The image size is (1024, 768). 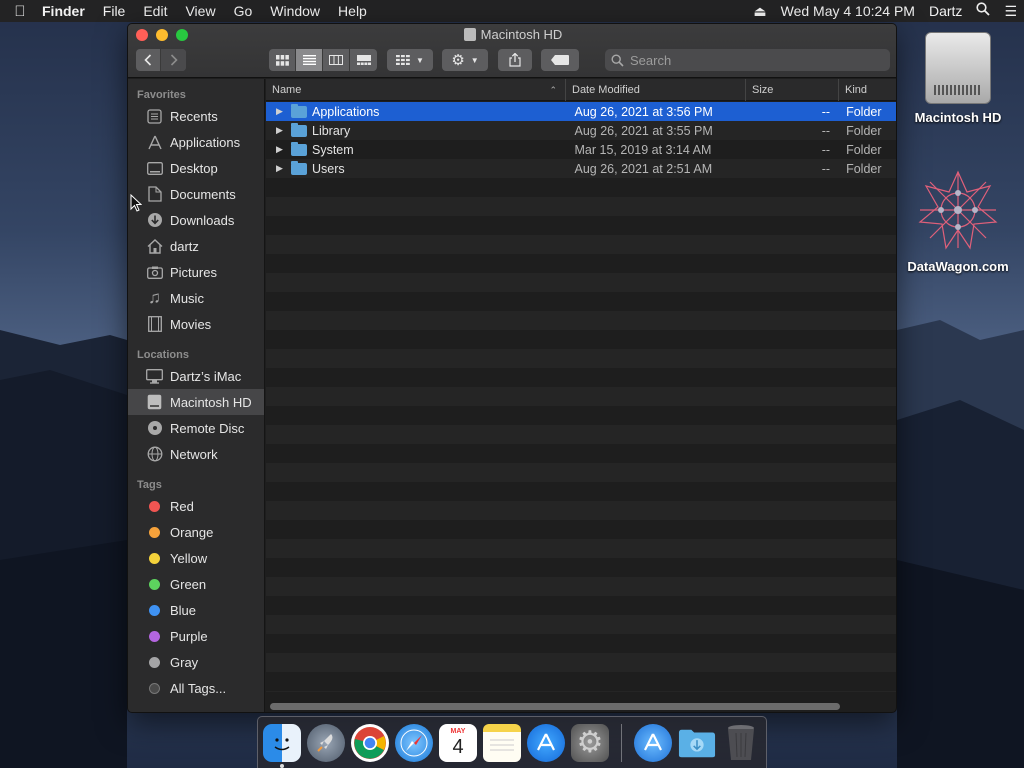 What do you see at coordinates (352, 11) in the screenshot?
I see `menu-help: Help` at bounding box center [352, 11].